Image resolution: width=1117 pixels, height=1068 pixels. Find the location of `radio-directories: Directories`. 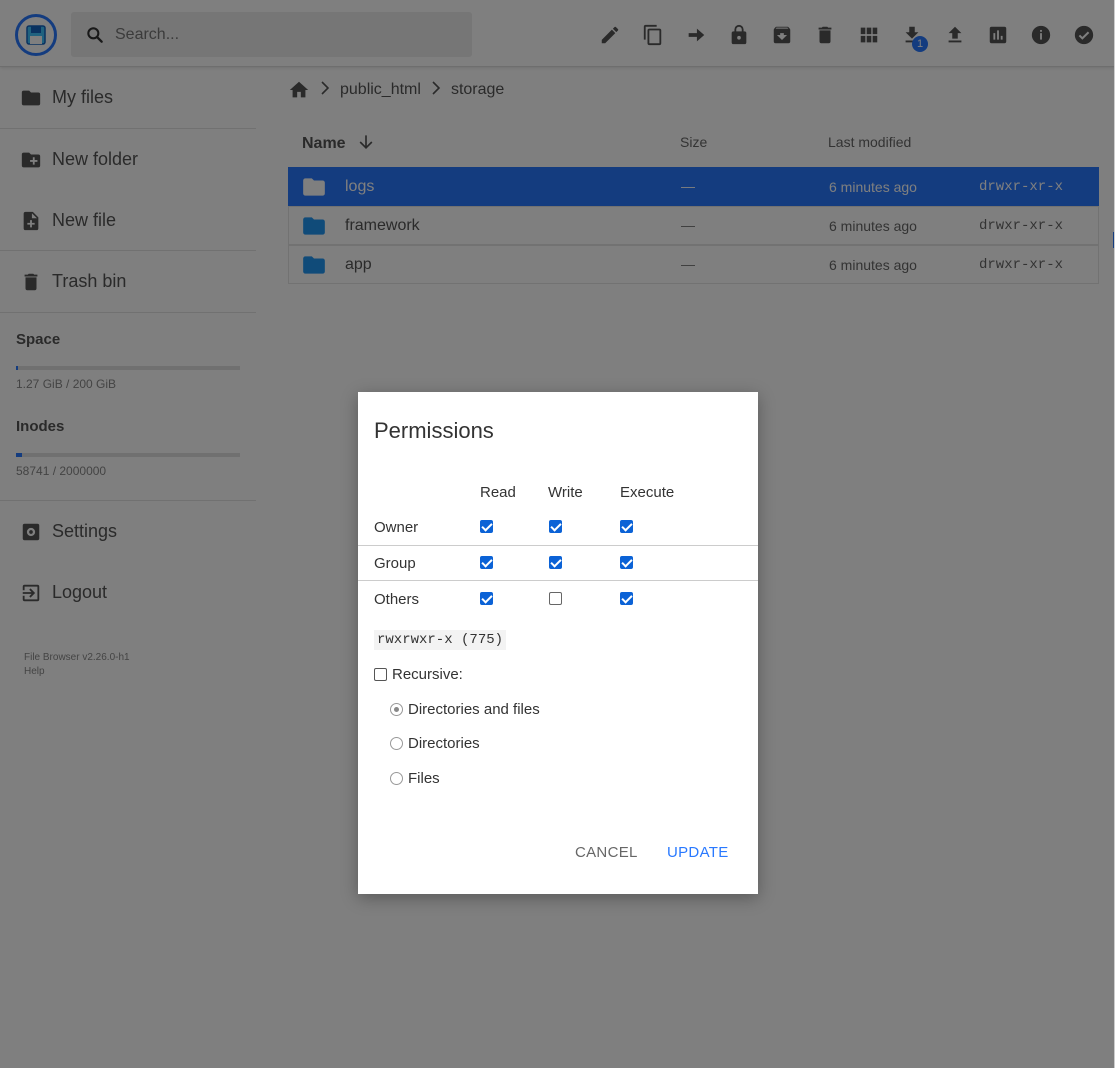

radio-directories: Directories is located at coordinates (435, 743).